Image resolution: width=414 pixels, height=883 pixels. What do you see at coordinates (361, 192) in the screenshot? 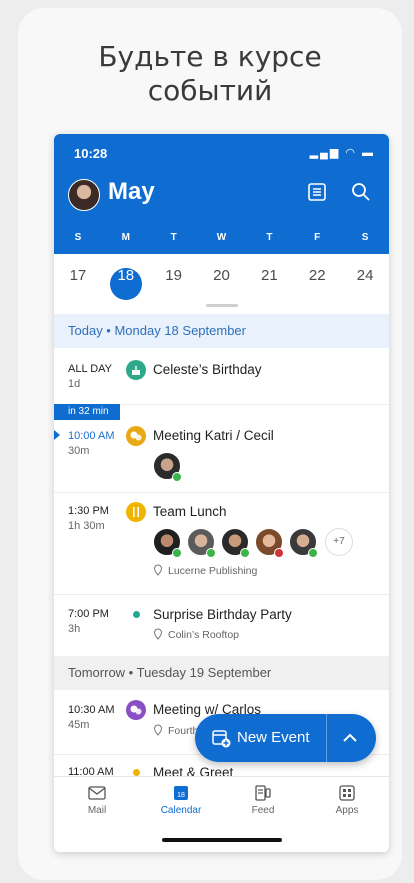
I see `search-icon` at bounding box center [361, 192].